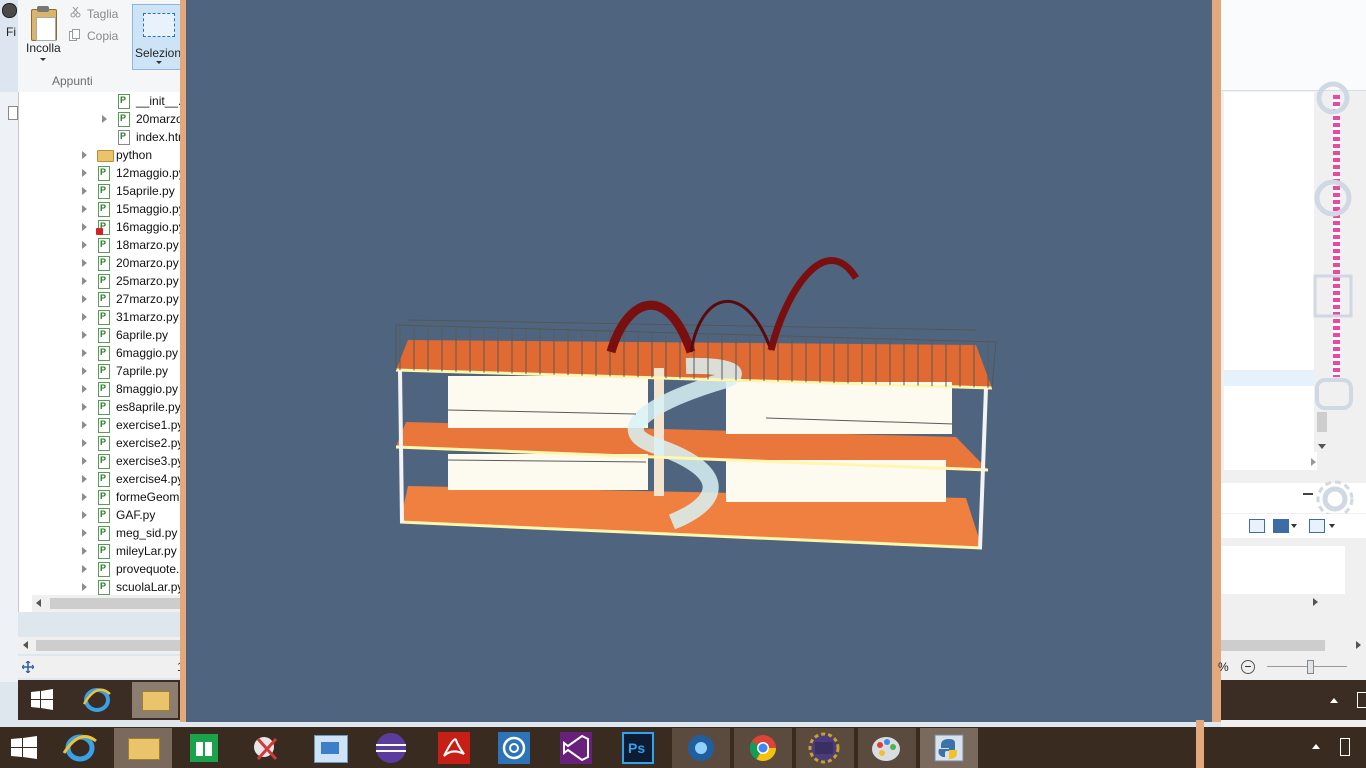 This screenshot has height=768, width=1366. I want to click on export-icon, so click(1257, 526).